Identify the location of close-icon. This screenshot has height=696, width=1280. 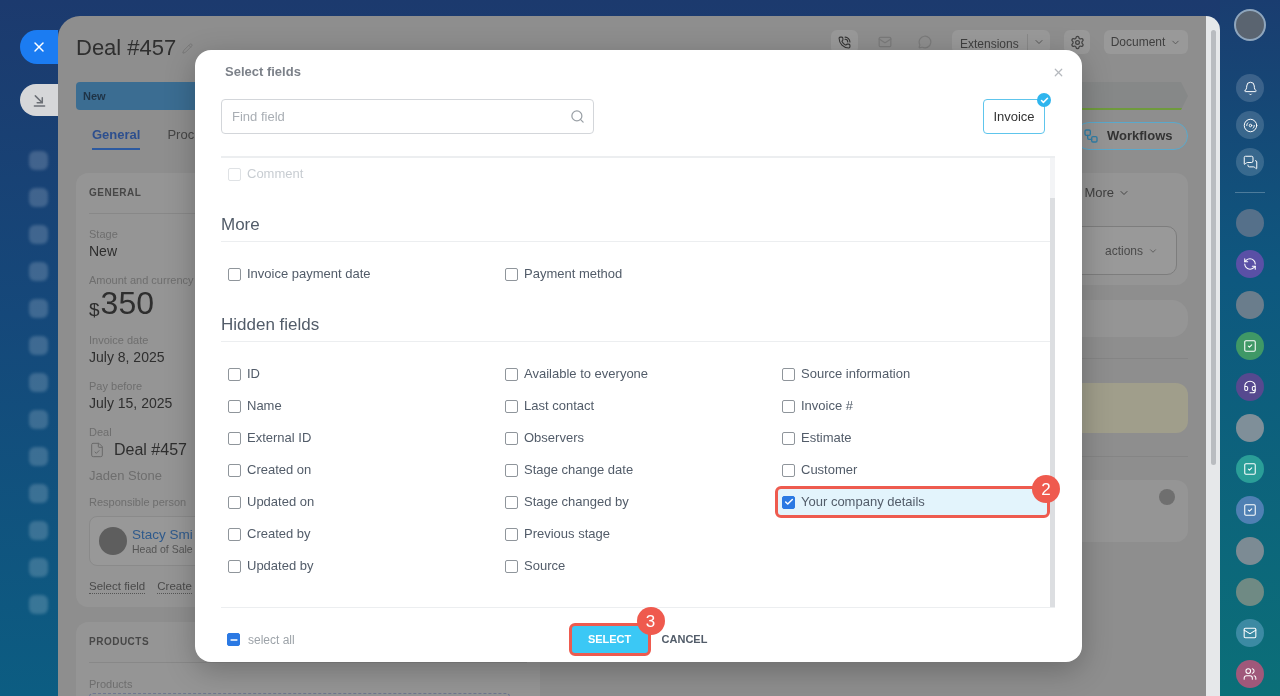
(39, 47).